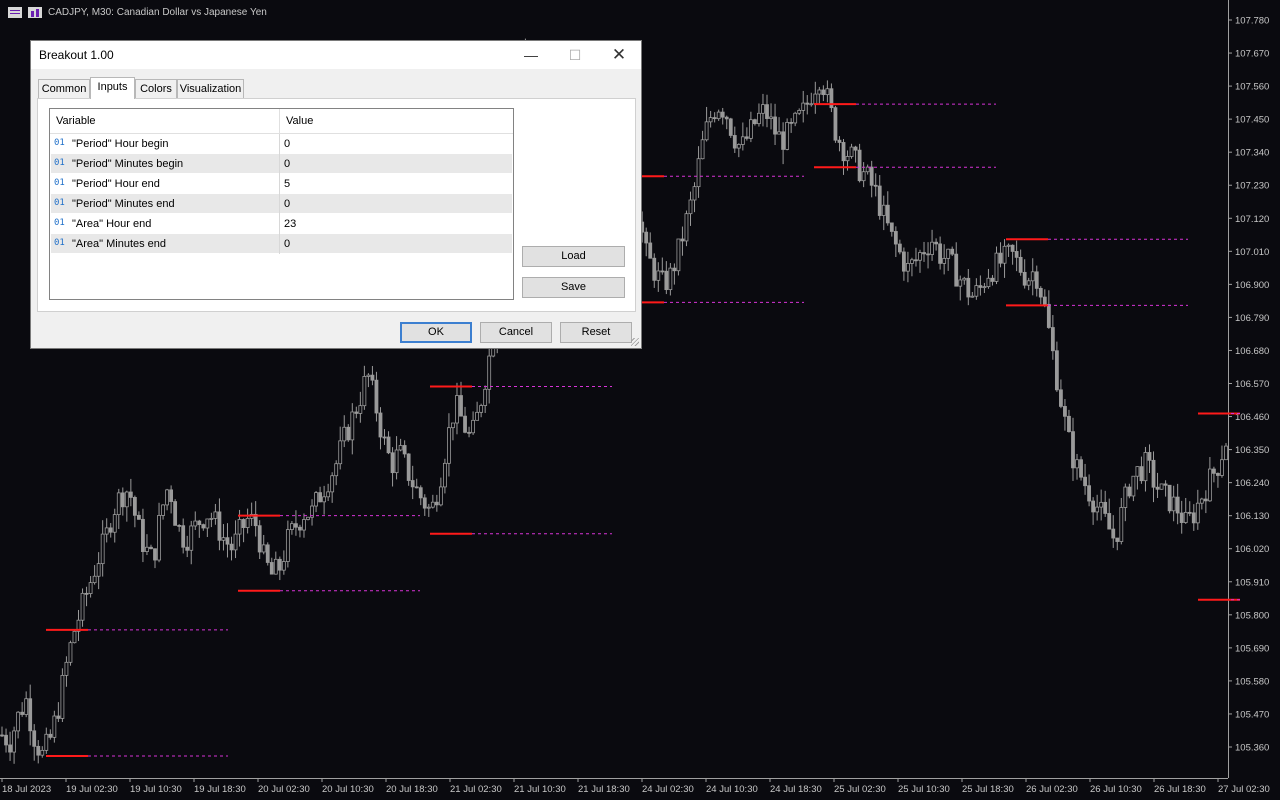  I want to click on tab-common: Common, so click(64, 88).